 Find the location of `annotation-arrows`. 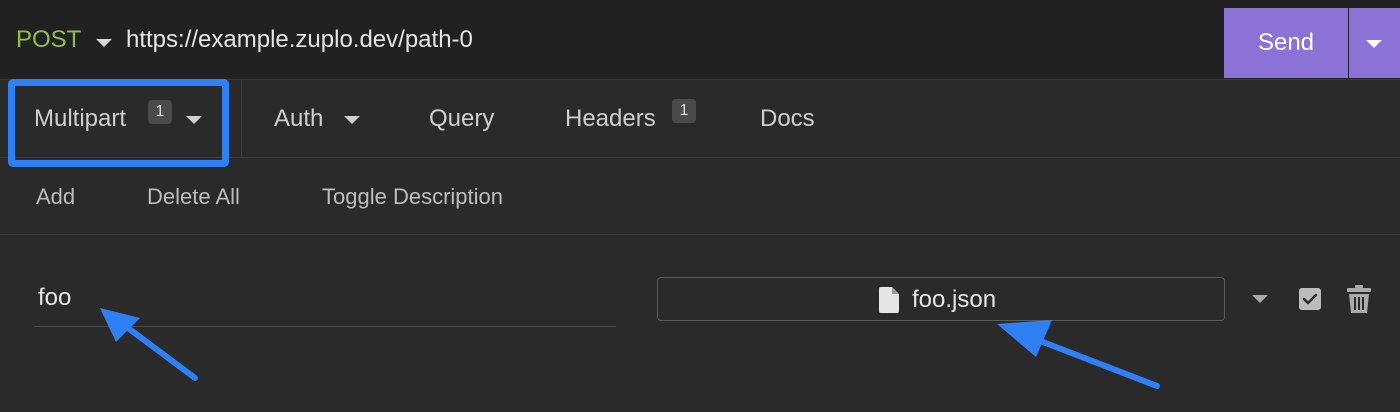

annotation-arrows is located at coordinates (630, 348).